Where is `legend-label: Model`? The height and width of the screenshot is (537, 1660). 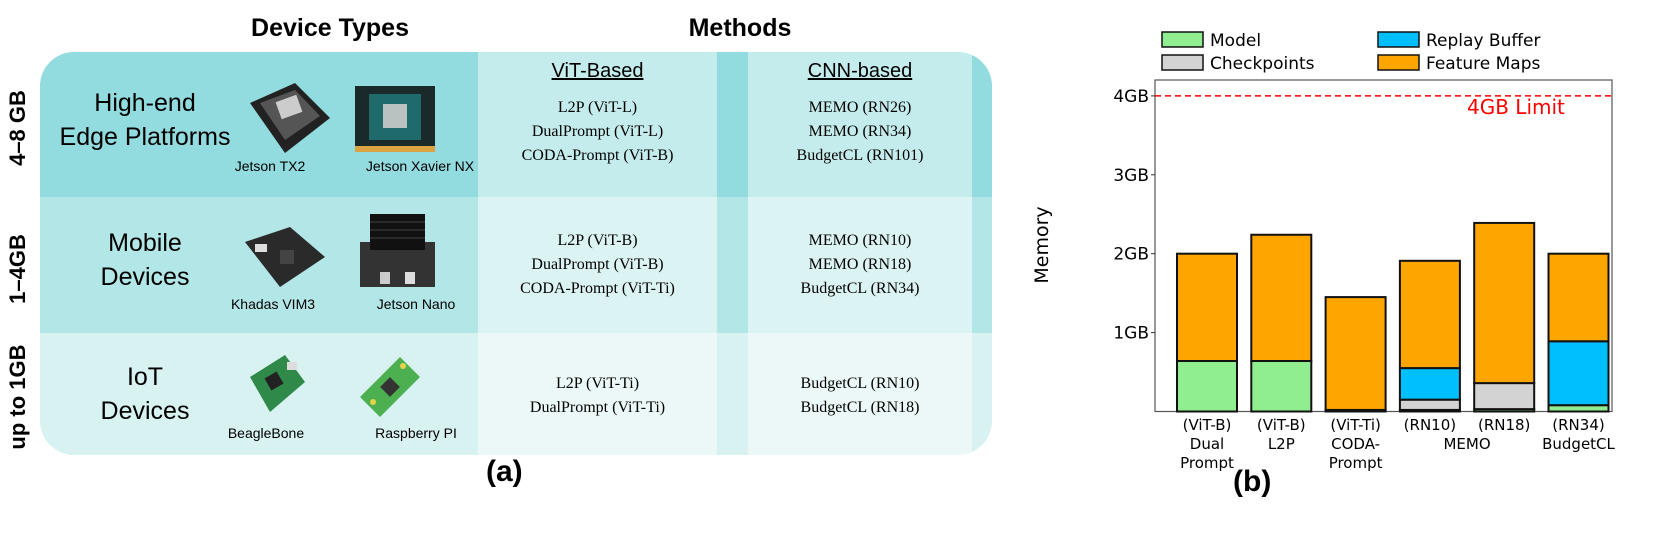 legend-label: Model is located at coordinates (1235, 41).